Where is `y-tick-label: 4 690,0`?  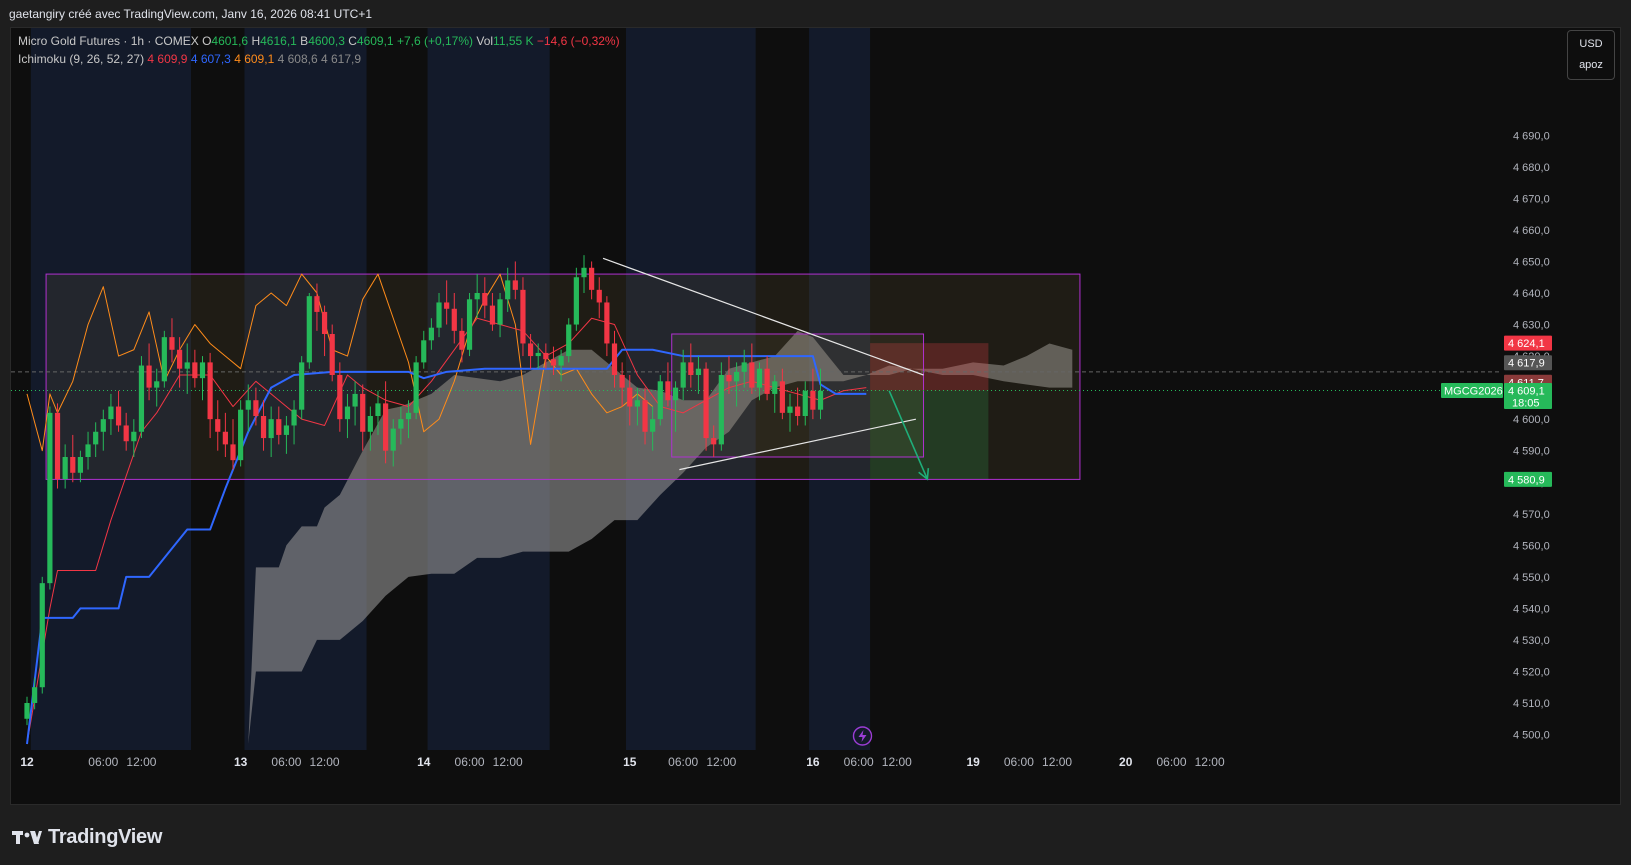 y-tick-label: 4 690,0 is located at coordinates (1531, 136).